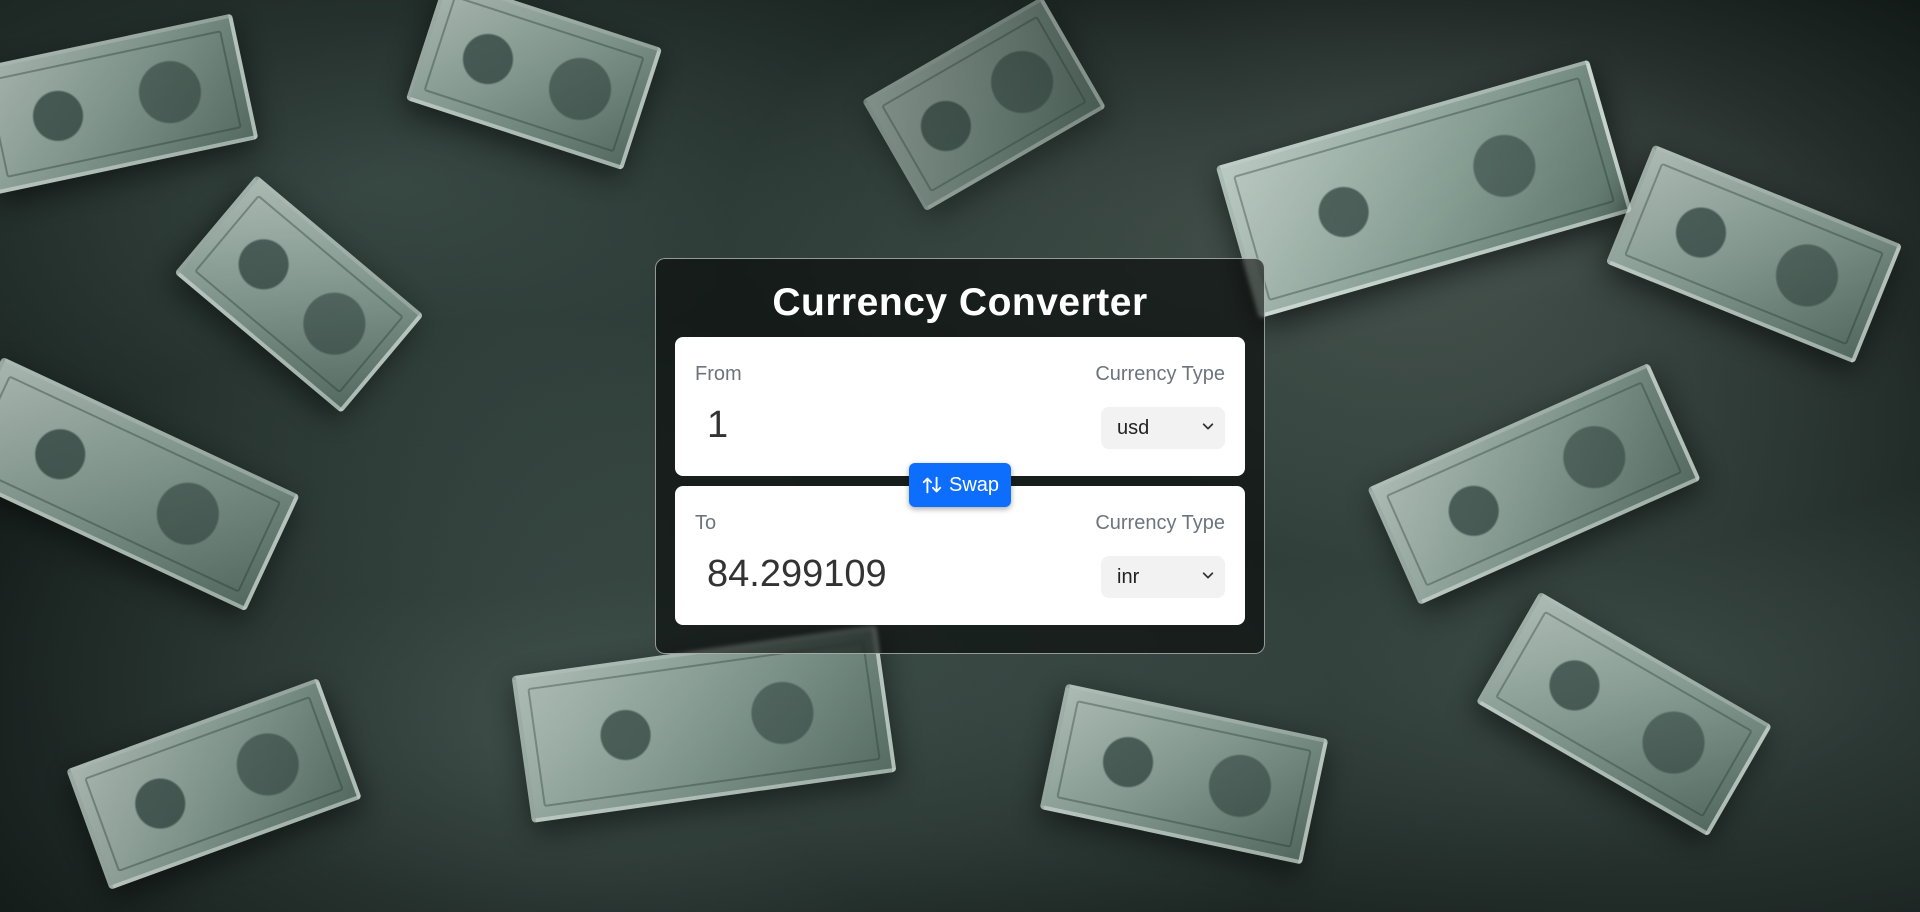 This screenshot has width=1920, height=912. What do you see at coordinates (706, 523) in the screenshot?
I see `to-label: To` at bounding box center [706, 523].